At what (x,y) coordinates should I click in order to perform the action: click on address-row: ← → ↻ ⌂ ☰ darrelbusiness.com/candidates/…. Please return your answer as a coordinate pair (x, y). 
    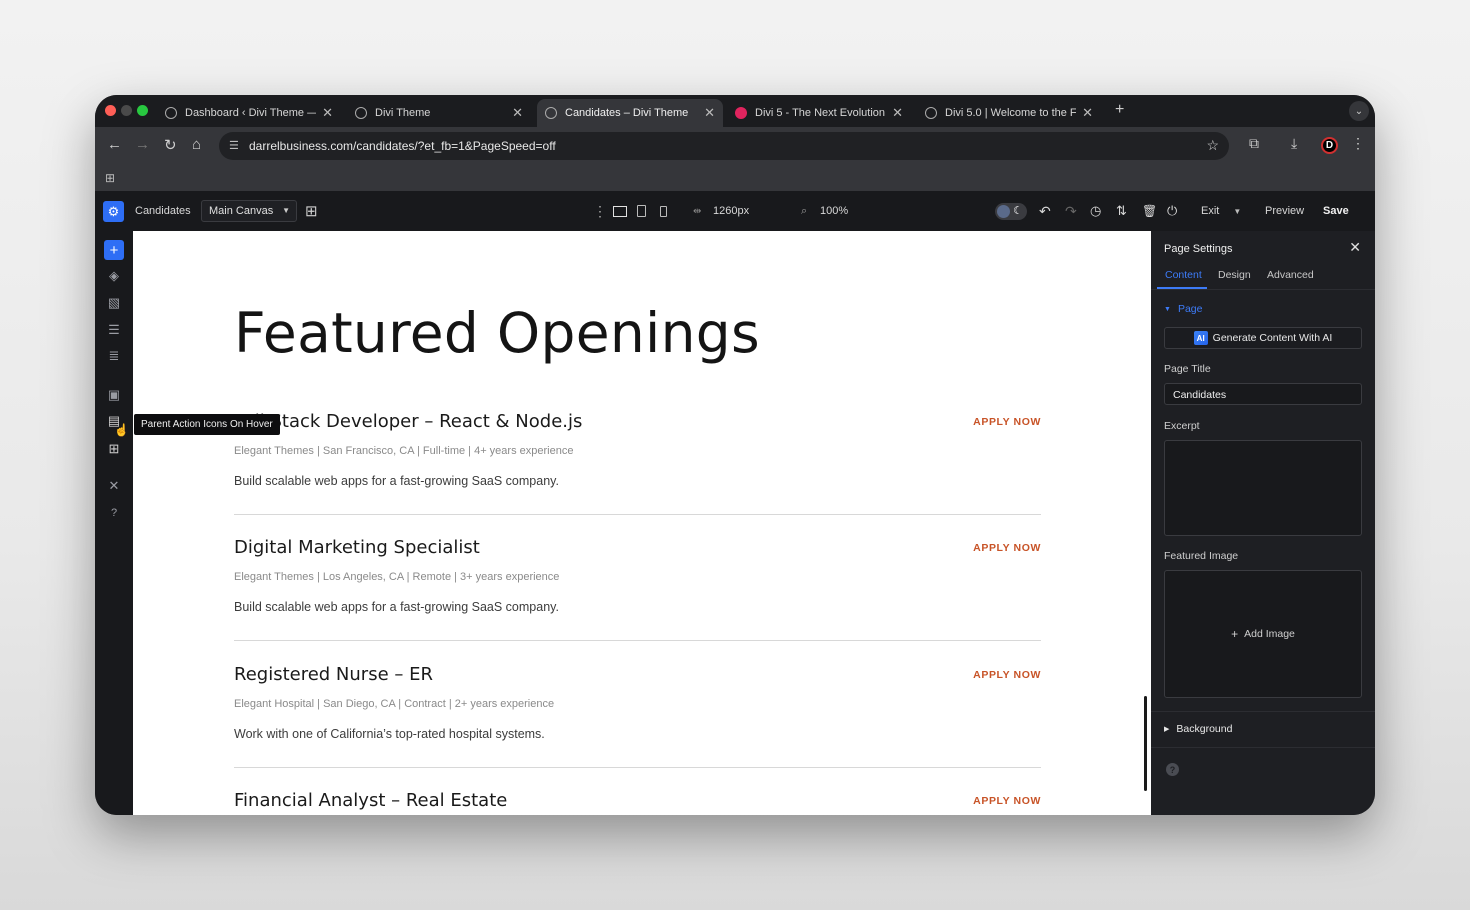
    Looking at the image, I should click on (735, 146).